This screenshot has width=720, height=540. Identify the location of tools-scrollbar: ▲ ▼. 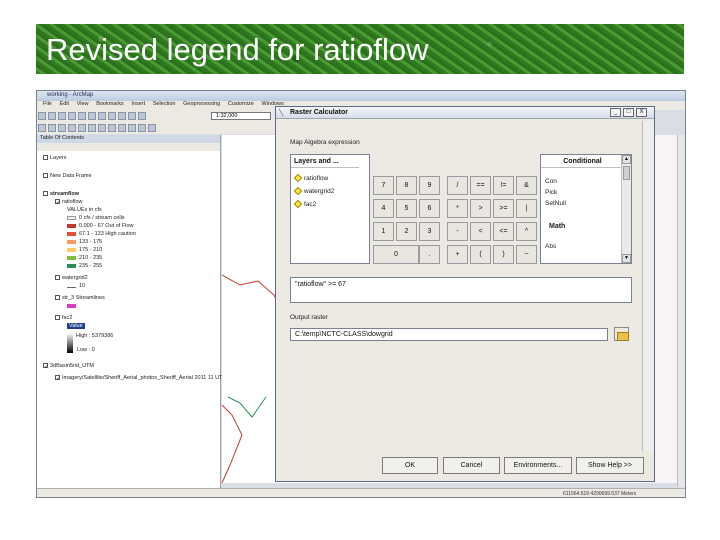
(626, 209).